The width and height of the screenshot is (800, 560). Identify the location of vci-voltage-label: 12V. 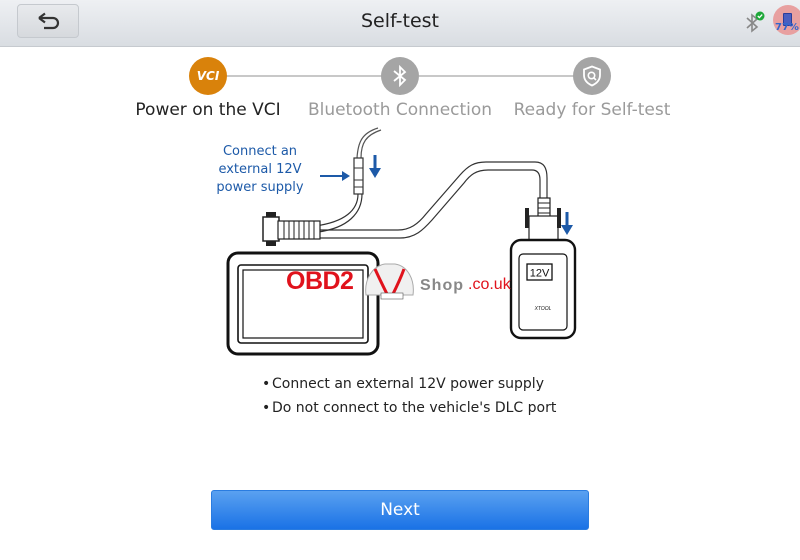
(540, 274).